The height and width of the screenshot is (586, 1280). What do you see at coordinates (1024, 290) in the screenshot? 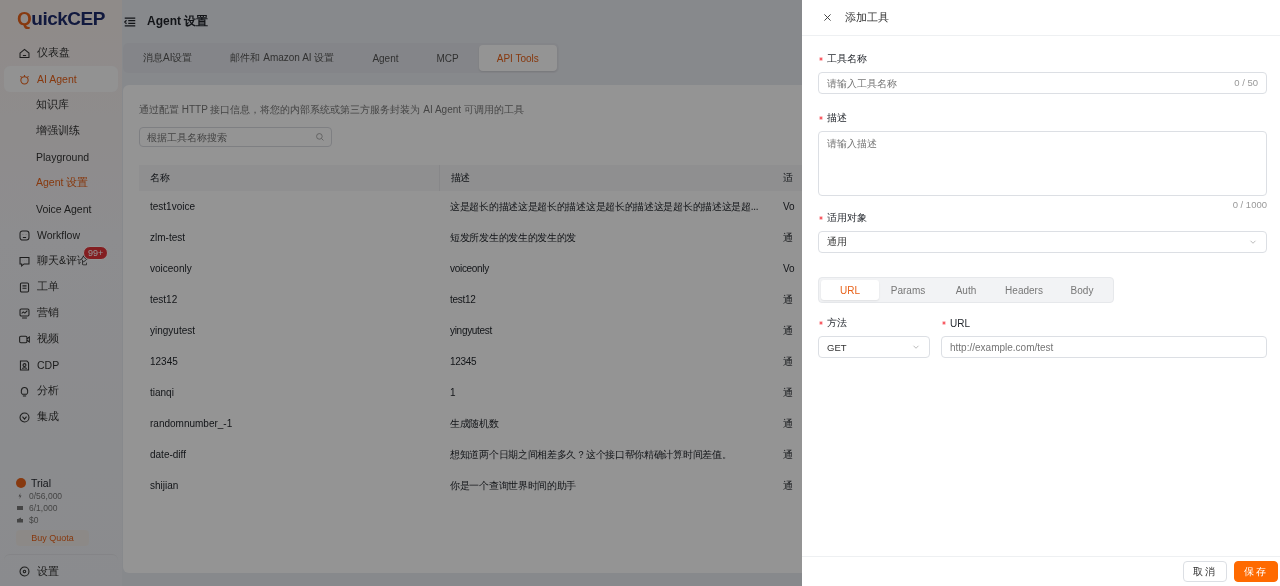
I see `tab: Headers` at bounding box center [1024, 290].